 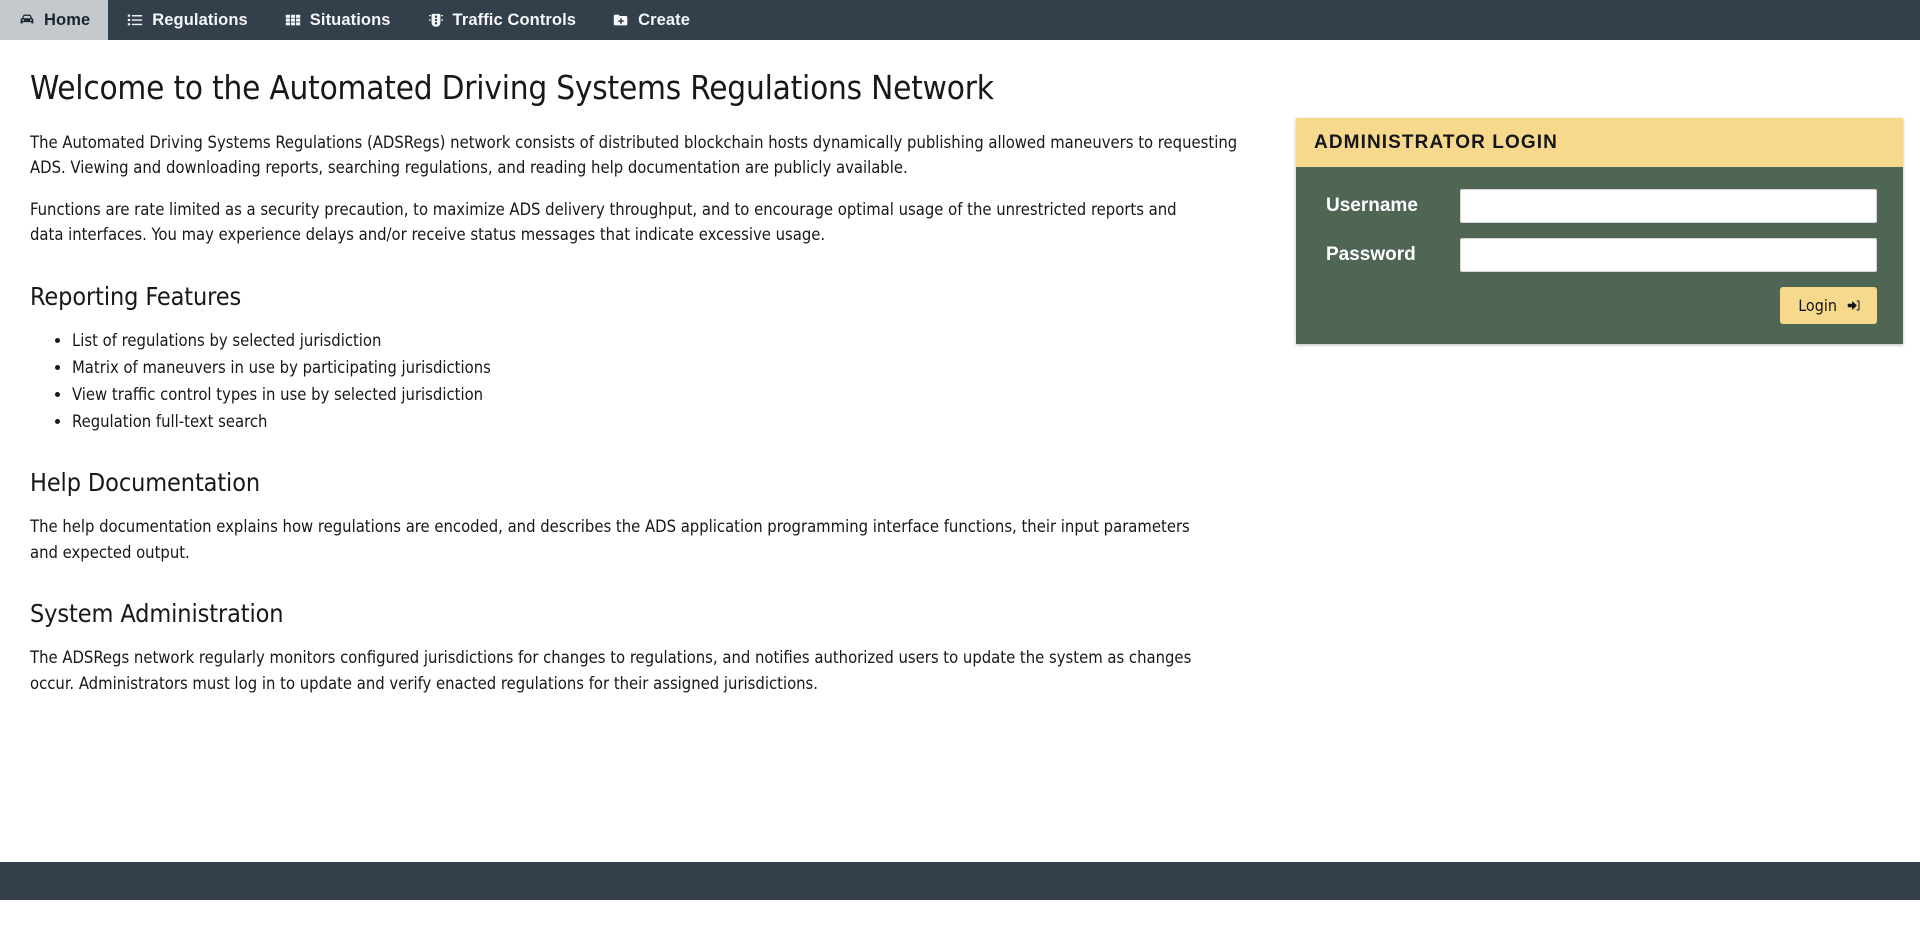 What do you see at coordinates (293, 20) in the screenshot?
I see `grid-icon` at bounding box center [293, 20].